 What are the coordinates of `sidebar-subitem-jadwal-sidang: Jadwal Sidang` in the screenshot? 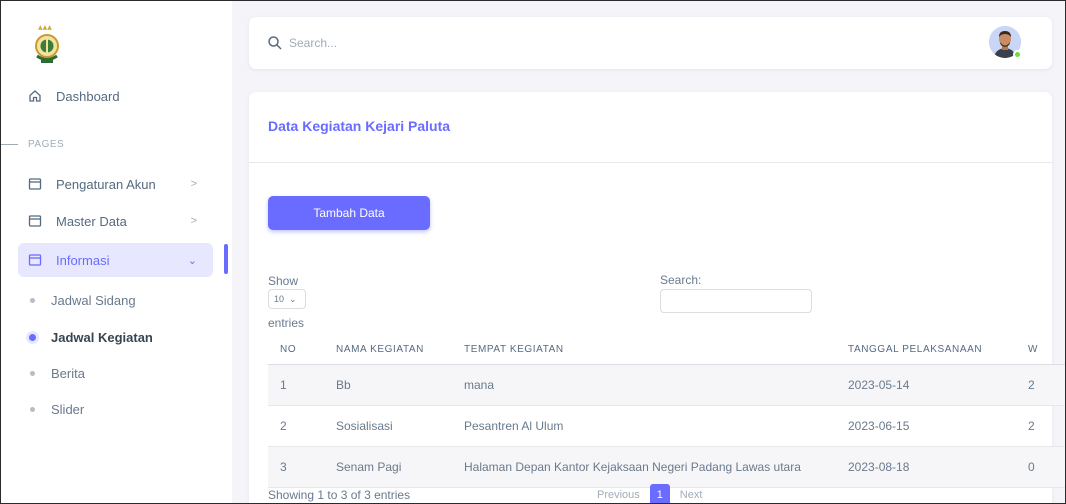 It's located at (120, 300).